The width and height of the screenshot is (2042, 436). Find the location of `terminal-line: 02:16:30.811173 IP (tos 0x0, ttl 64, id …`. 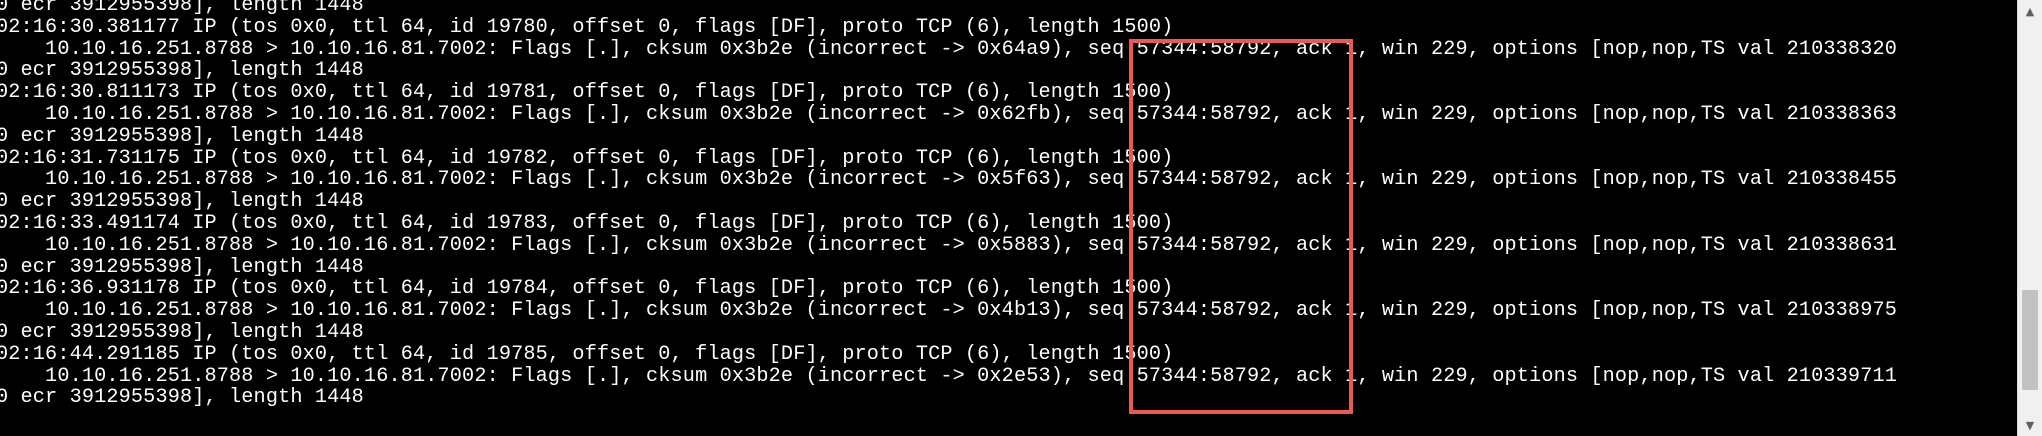

terminal-line: 02:16:30.811173 IP (tos 0x0, ttl 64, id … is located at coordinates (587, 93).